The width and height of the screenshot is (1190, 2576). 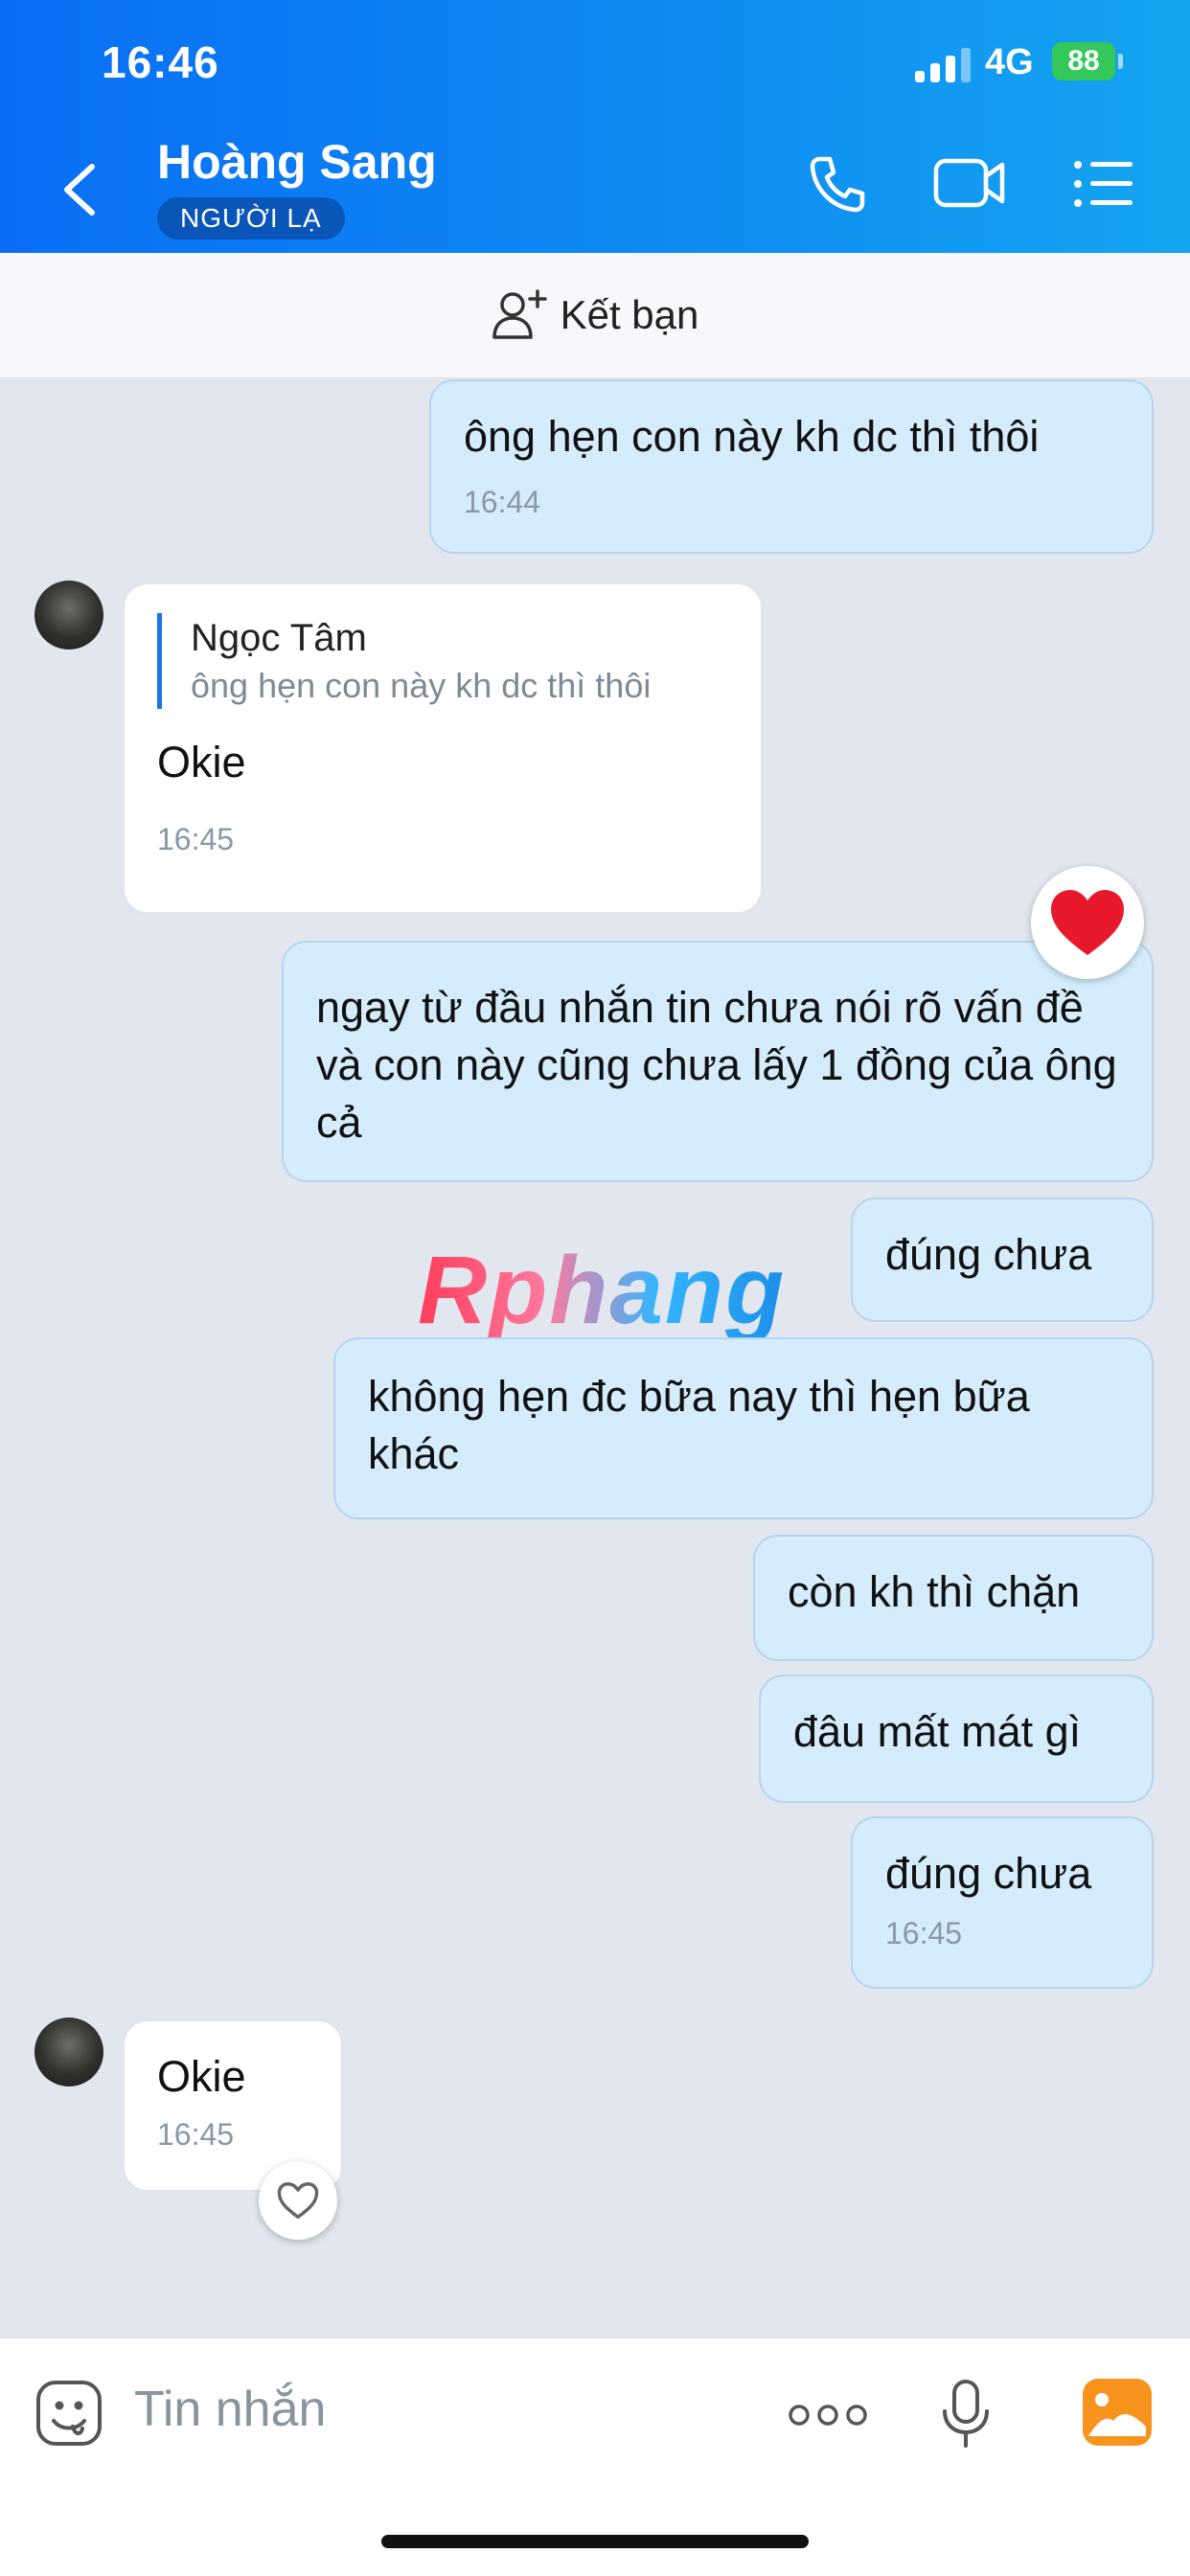 I want to click on heart-reaction-icon, so click(x=1088, y=923).